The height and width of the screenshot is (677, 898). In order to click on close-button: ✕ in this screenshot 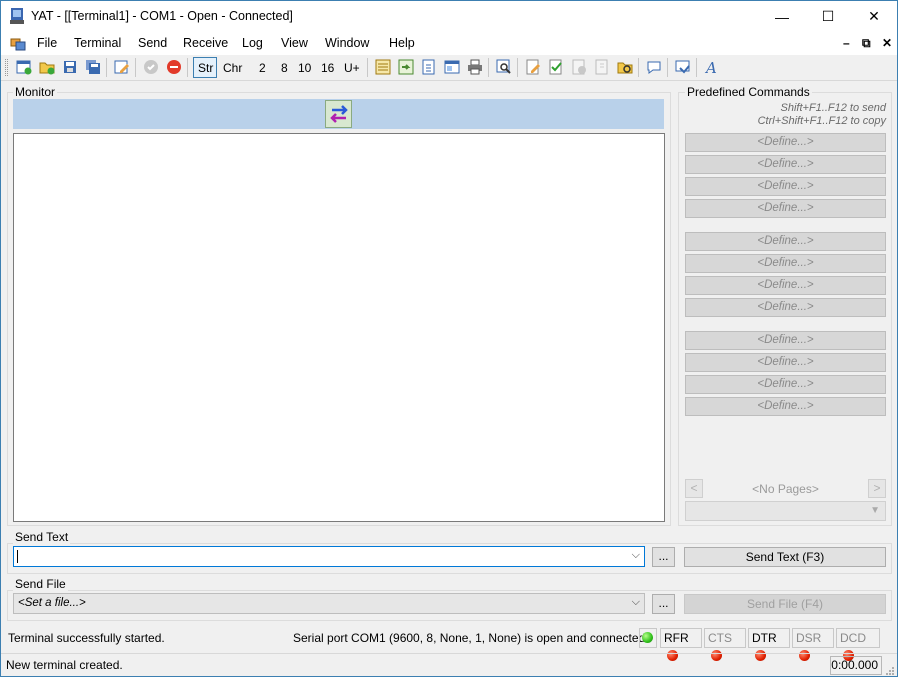, I will do `click(874, 16)`.